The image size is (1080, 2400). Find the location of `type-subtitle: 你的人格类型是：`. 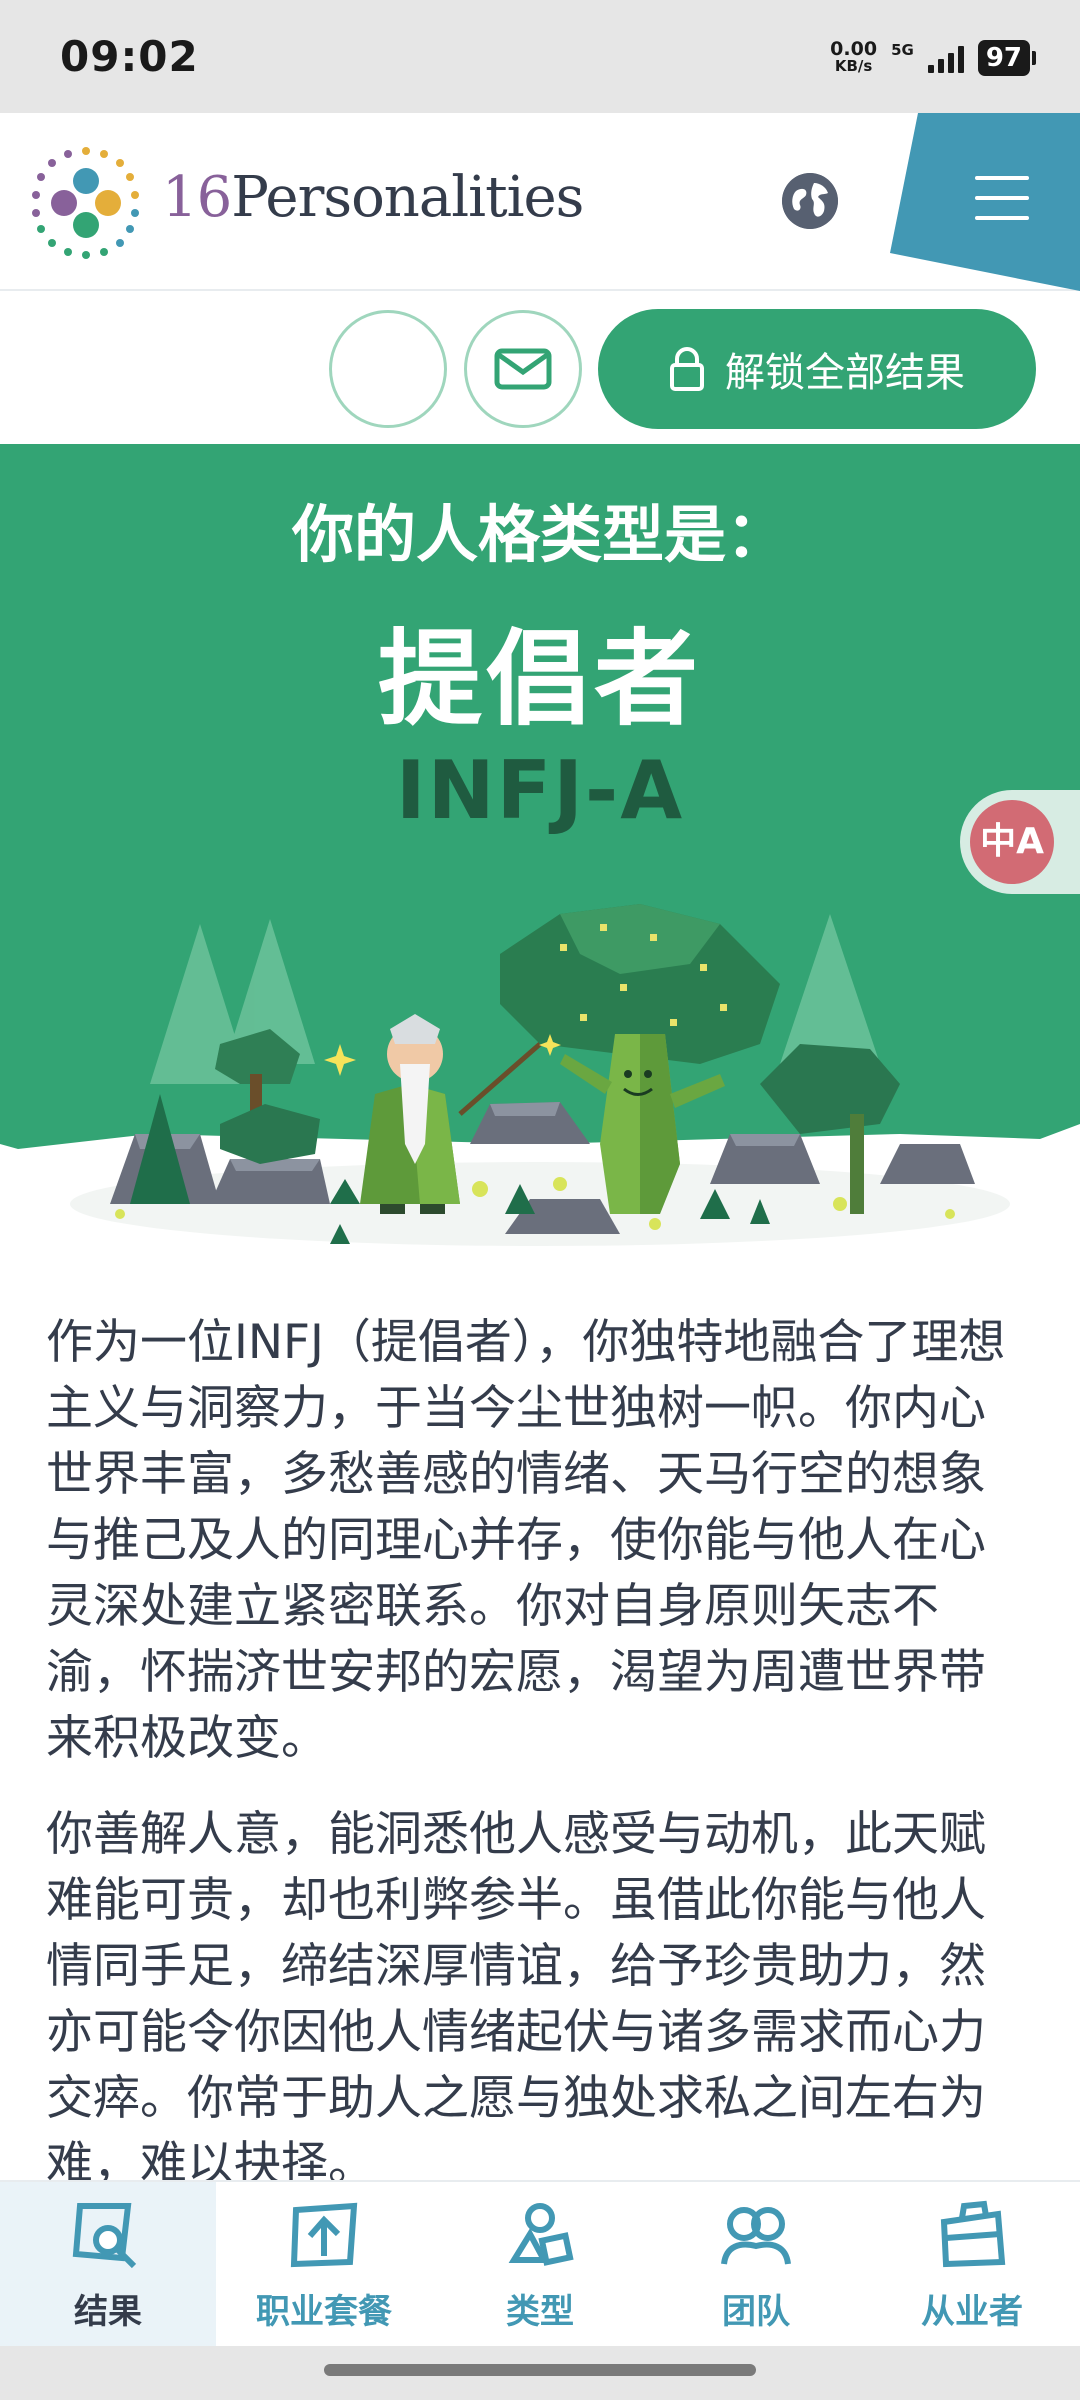

type-subtitle: 你的人格类型是： is located at coordinates (539, 534).